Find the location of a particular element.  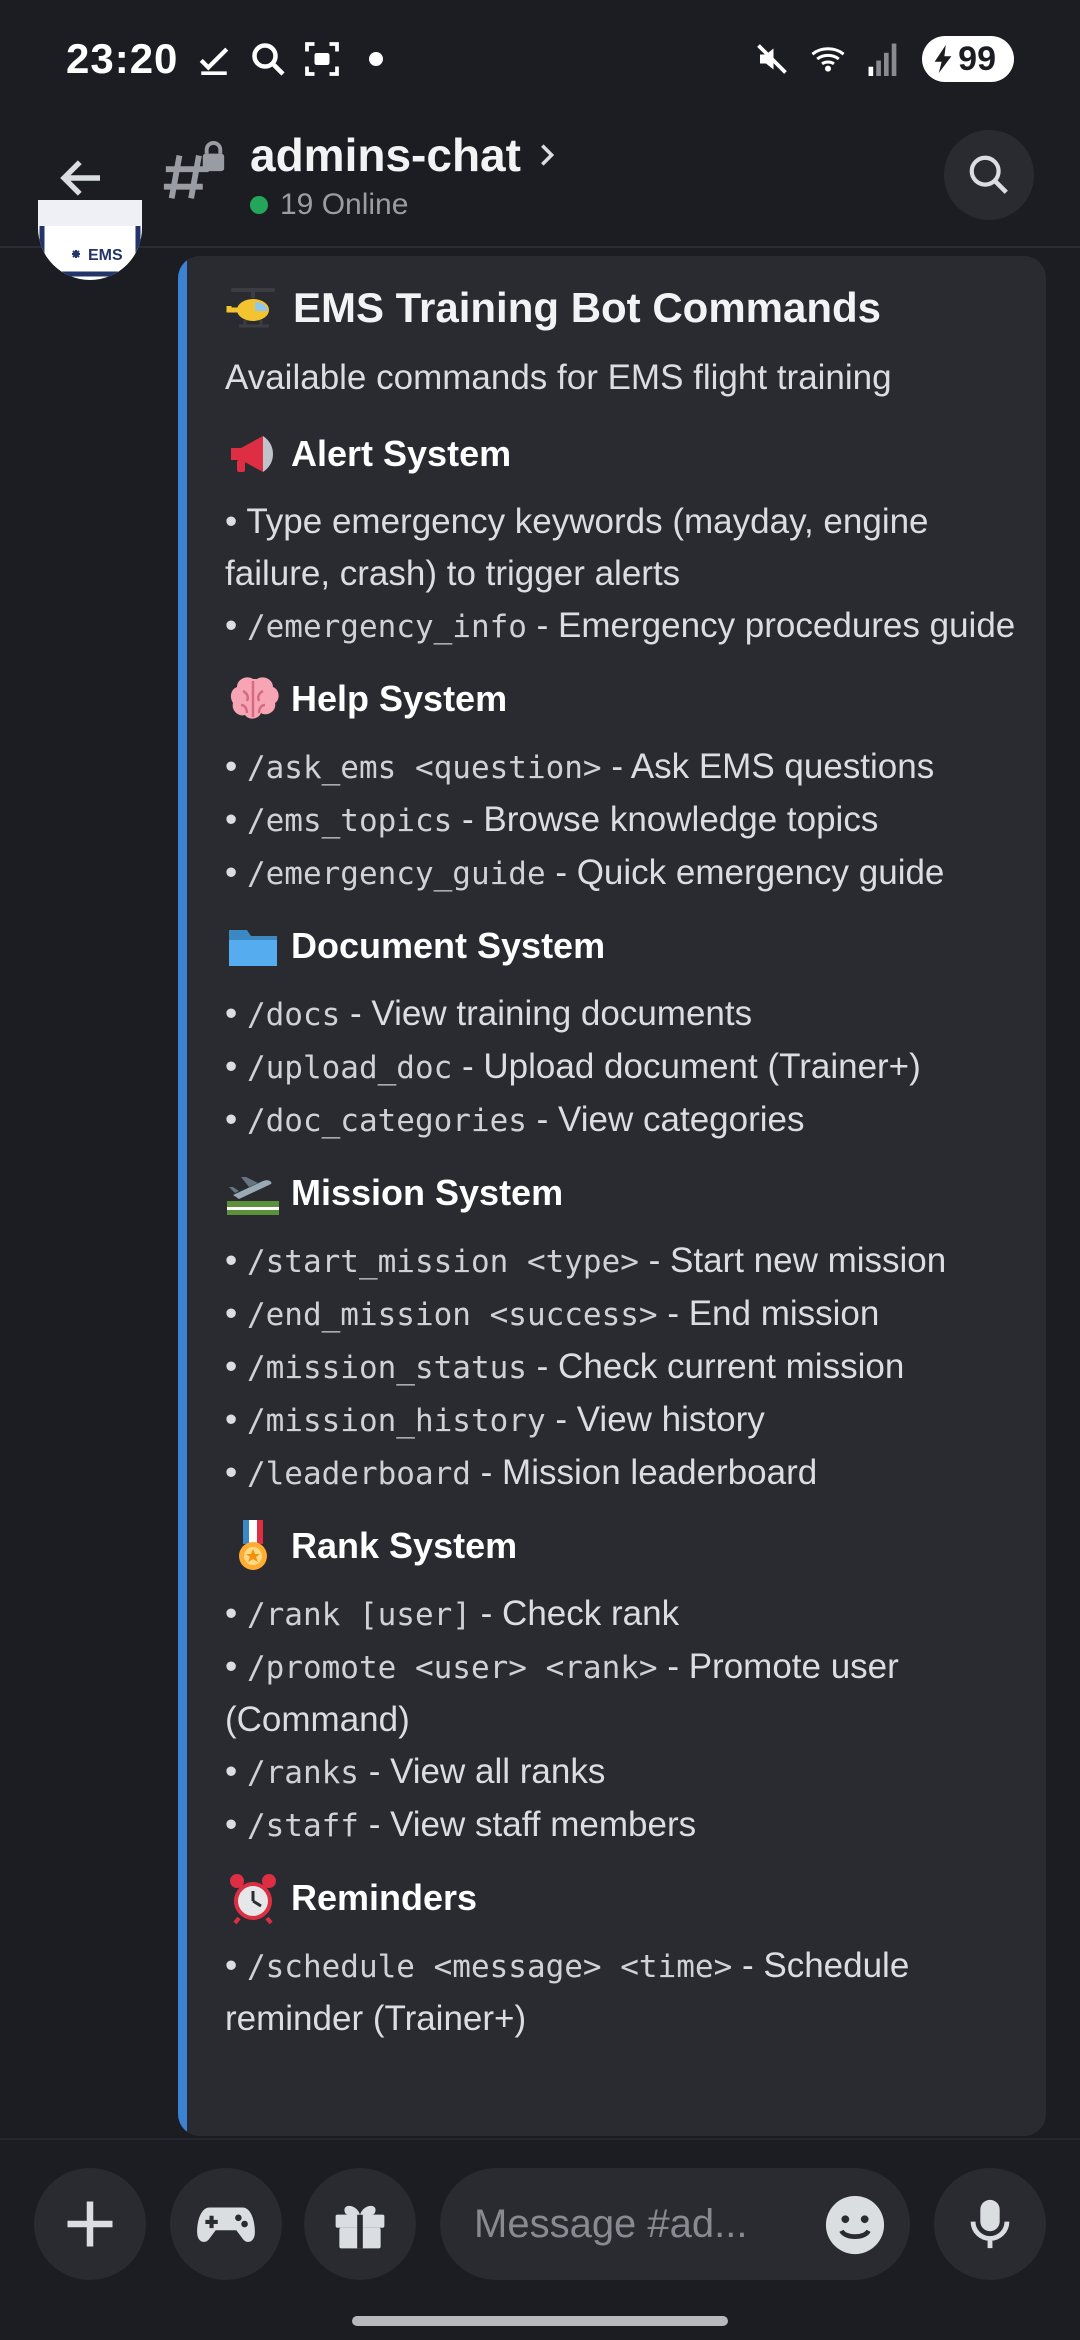

list-item: • /docs - View training documents is located at coordinates (489, 1013).